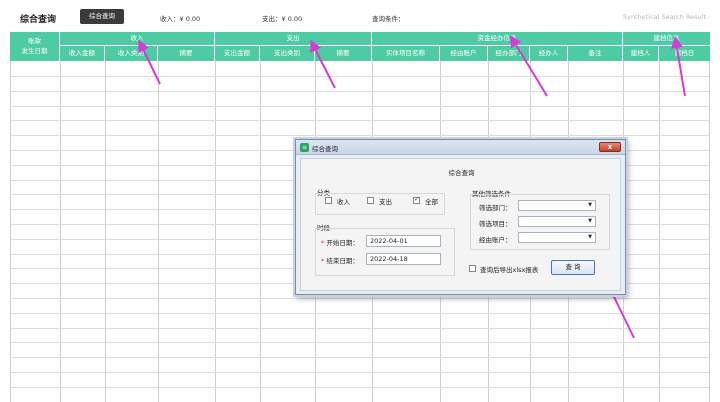  I want to click on dialog-titlebar: ≡ 综合查询 x, so click(460, 147).